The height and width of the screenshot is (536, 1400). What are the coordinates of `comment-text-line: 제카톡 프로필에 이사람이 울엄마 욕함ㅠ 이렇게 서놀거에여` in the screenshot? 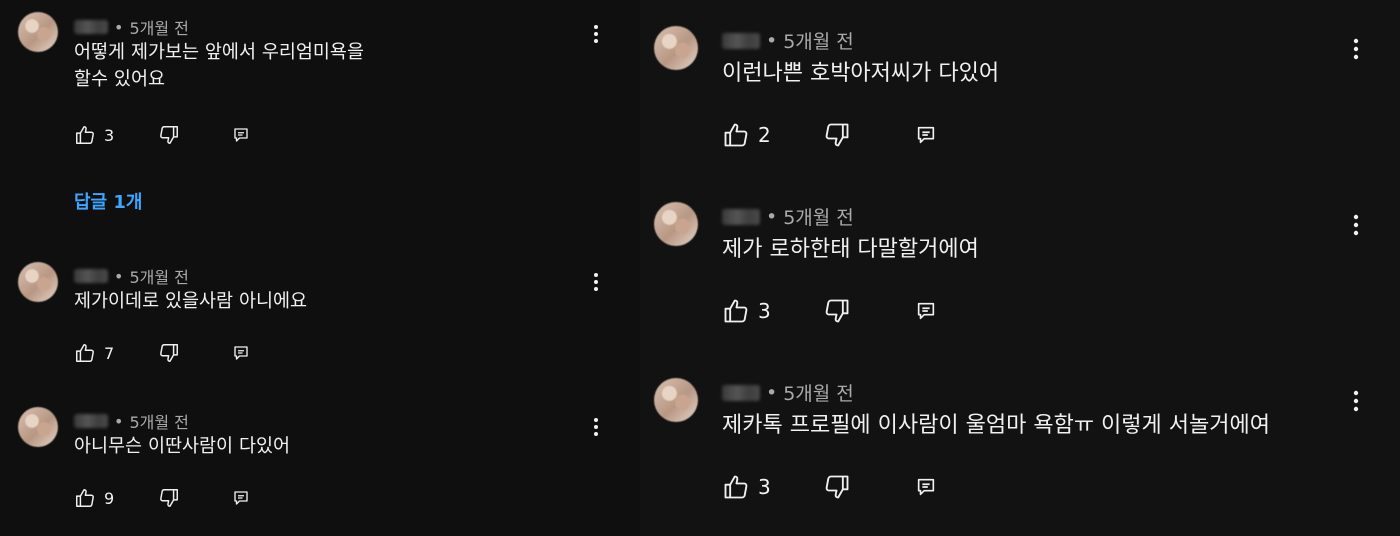 It's located at (996, 425).